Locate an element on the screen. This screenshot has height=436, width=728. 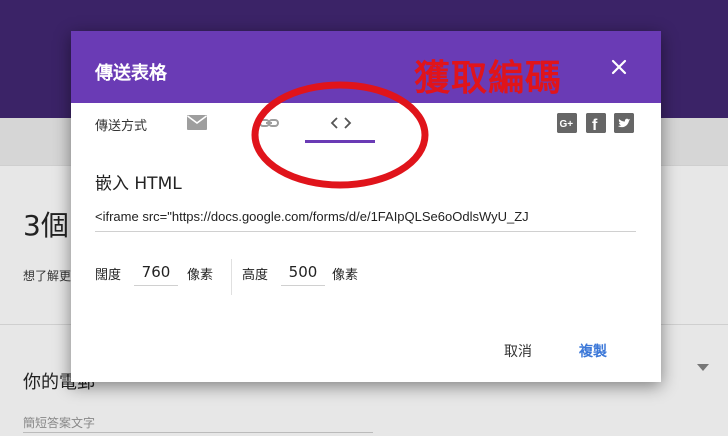
facebook-icon: f is located at coordinates (596, 123).